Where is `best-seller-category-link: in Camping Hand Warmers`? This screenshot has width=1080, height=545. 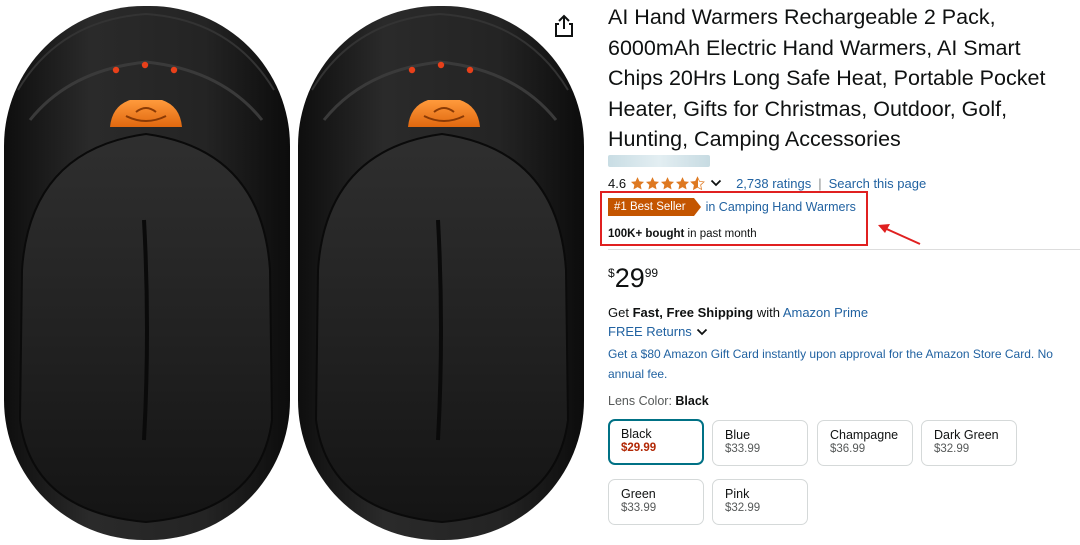
best-seller-category-link: in Camping Hand Warmers is located at coordinates (781, 207).